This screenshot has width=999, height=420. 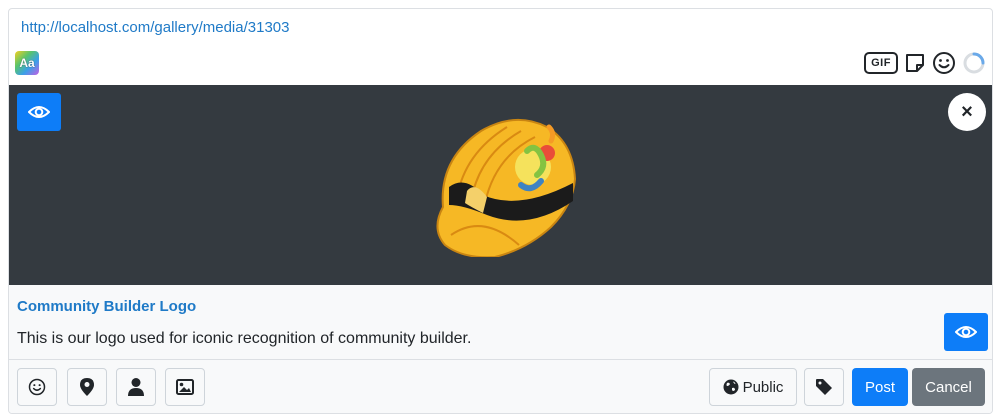 I want to click on gif-button: GIF, so click(x=881, y=63).